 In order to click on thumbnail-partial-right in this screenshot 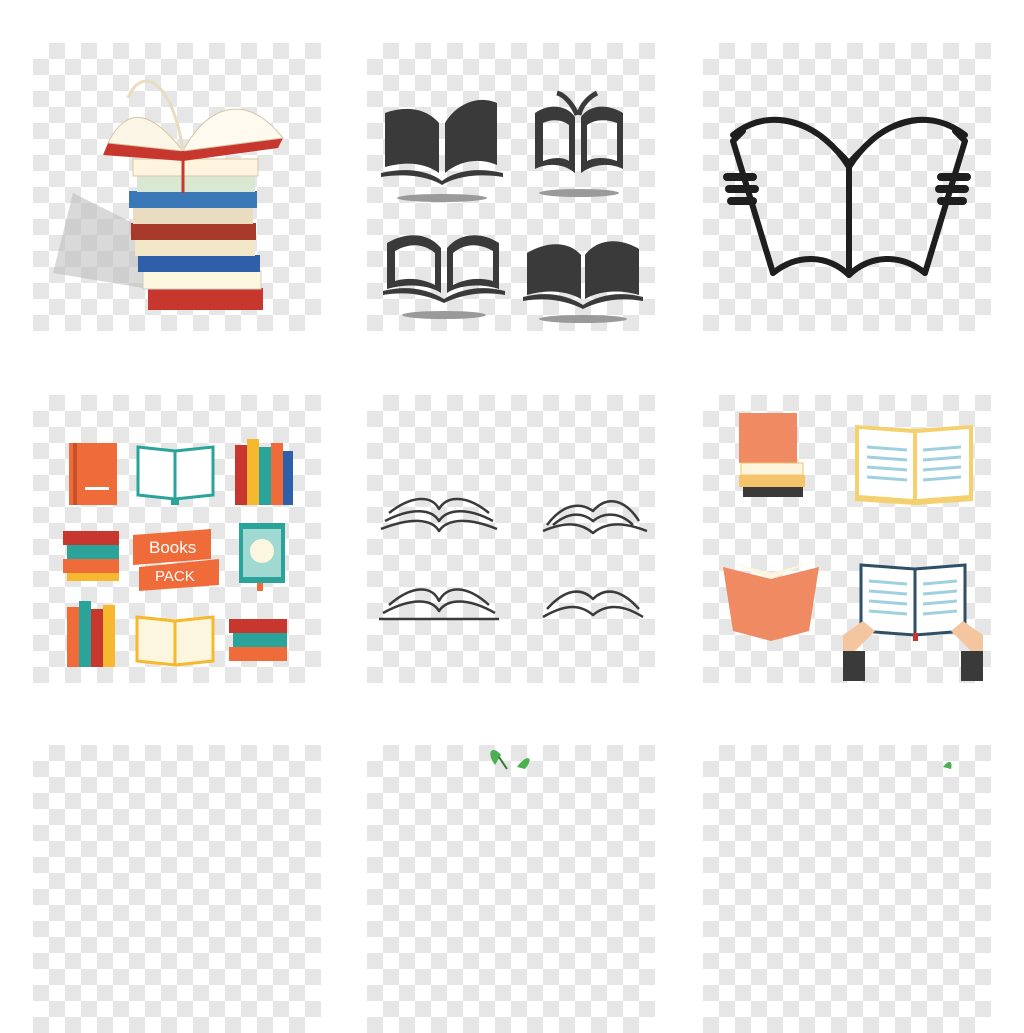, I will do `click(847, 889)`.